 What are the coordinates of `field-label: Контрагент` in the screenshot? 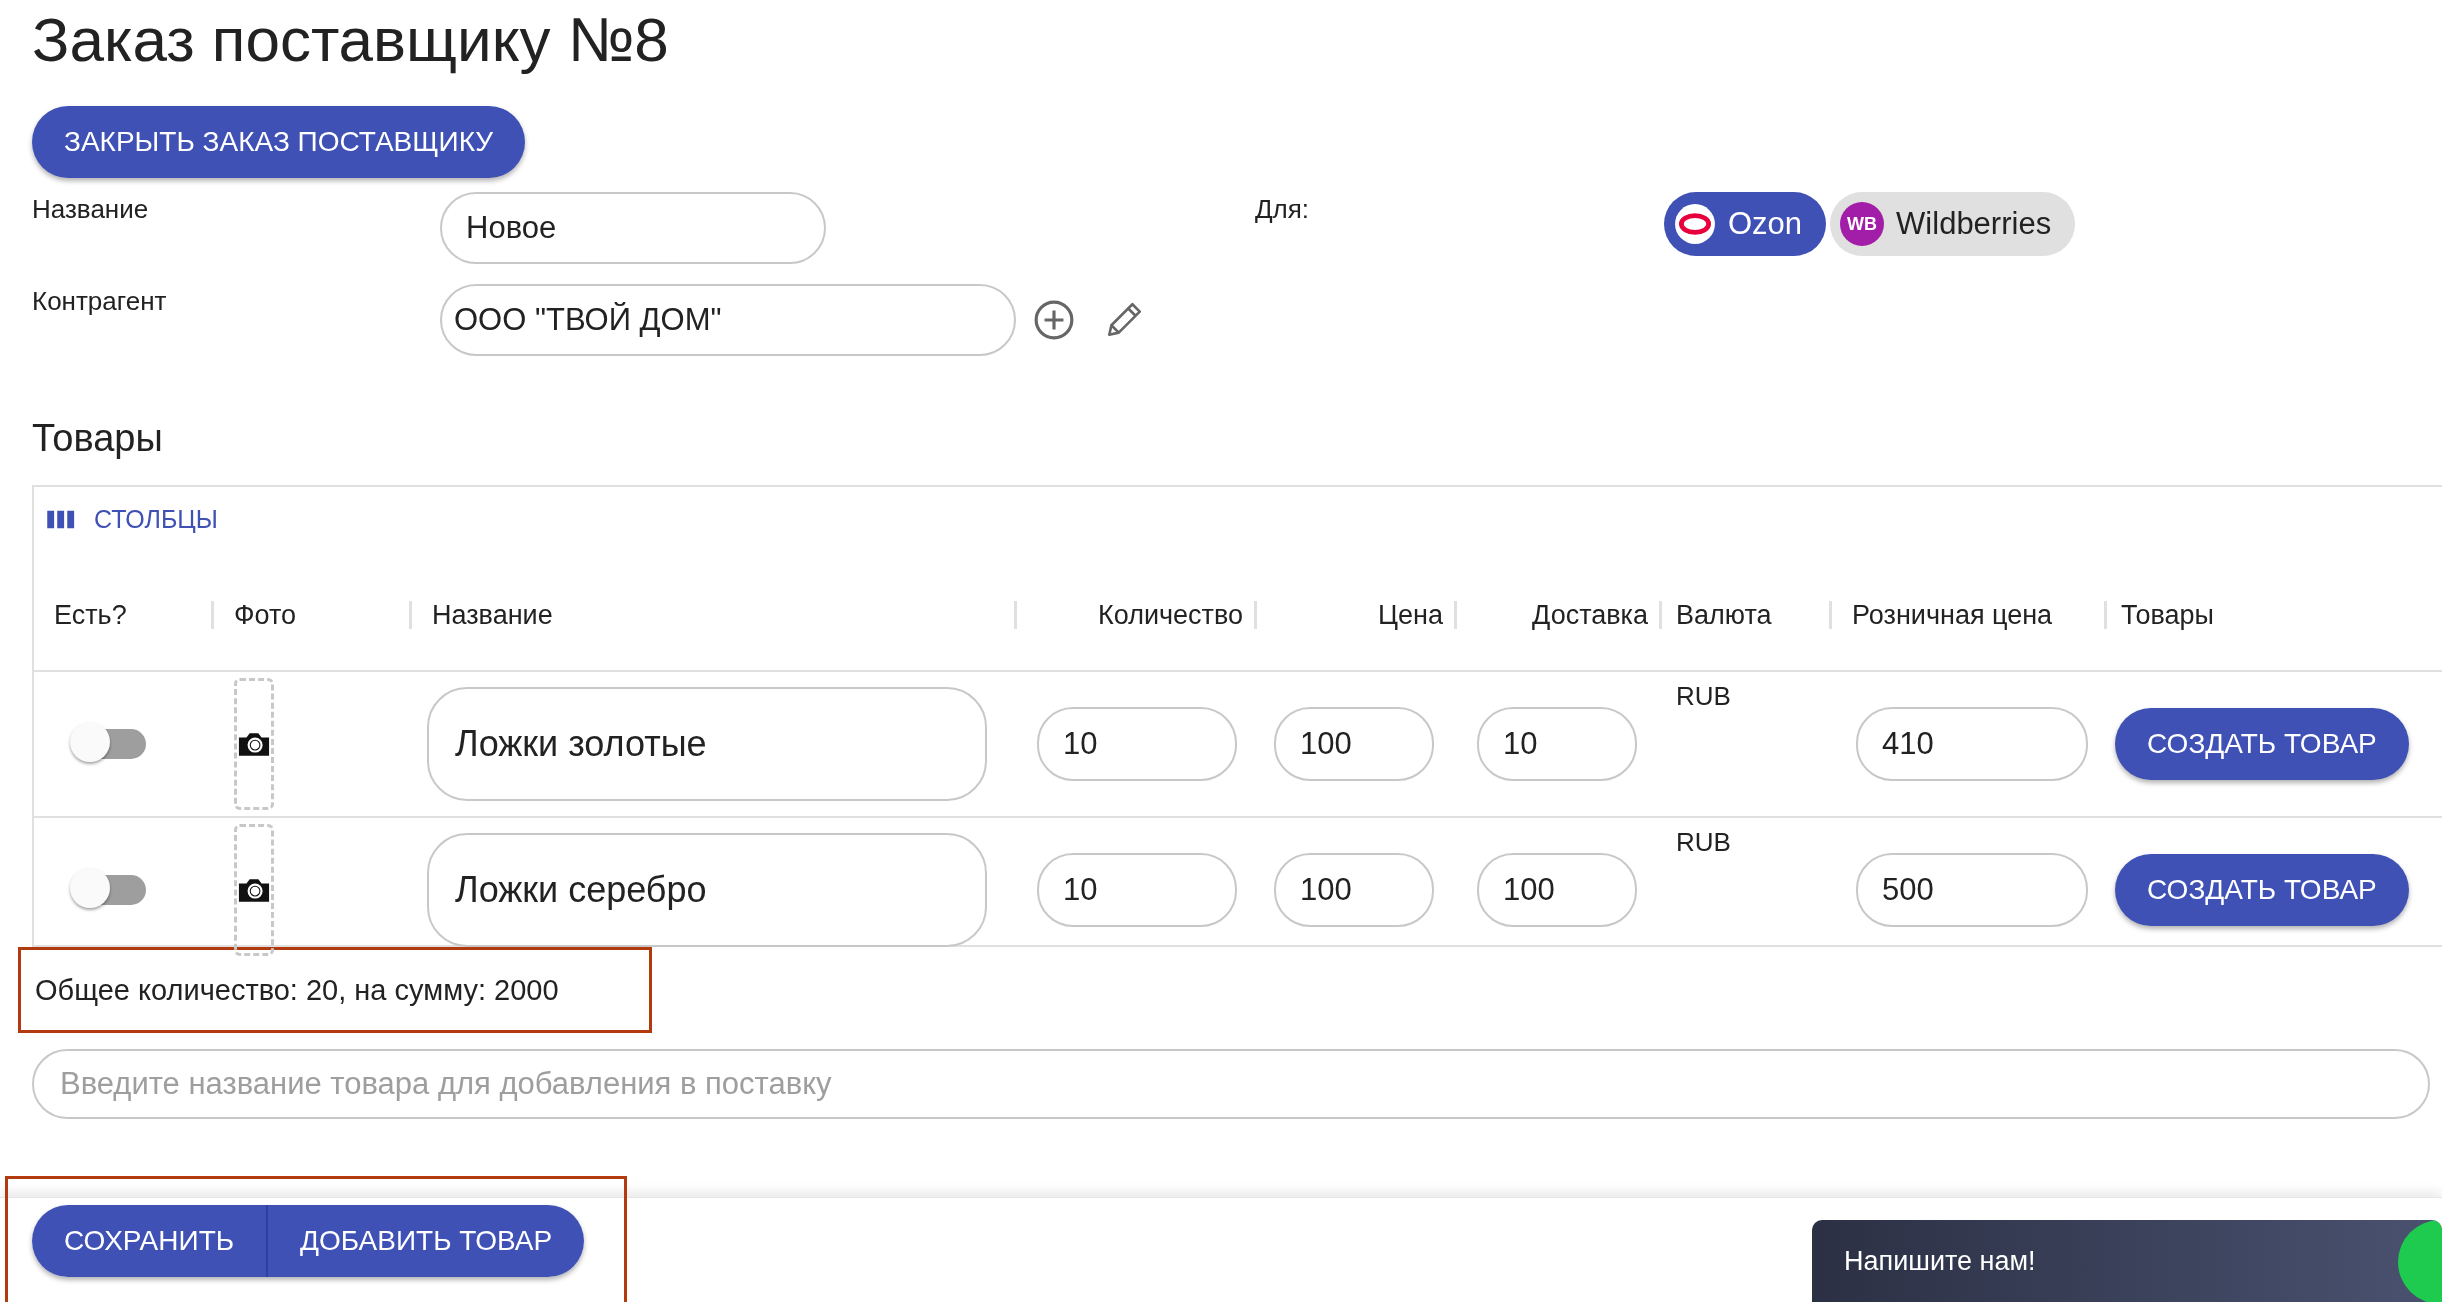 It's located at (100, 301).